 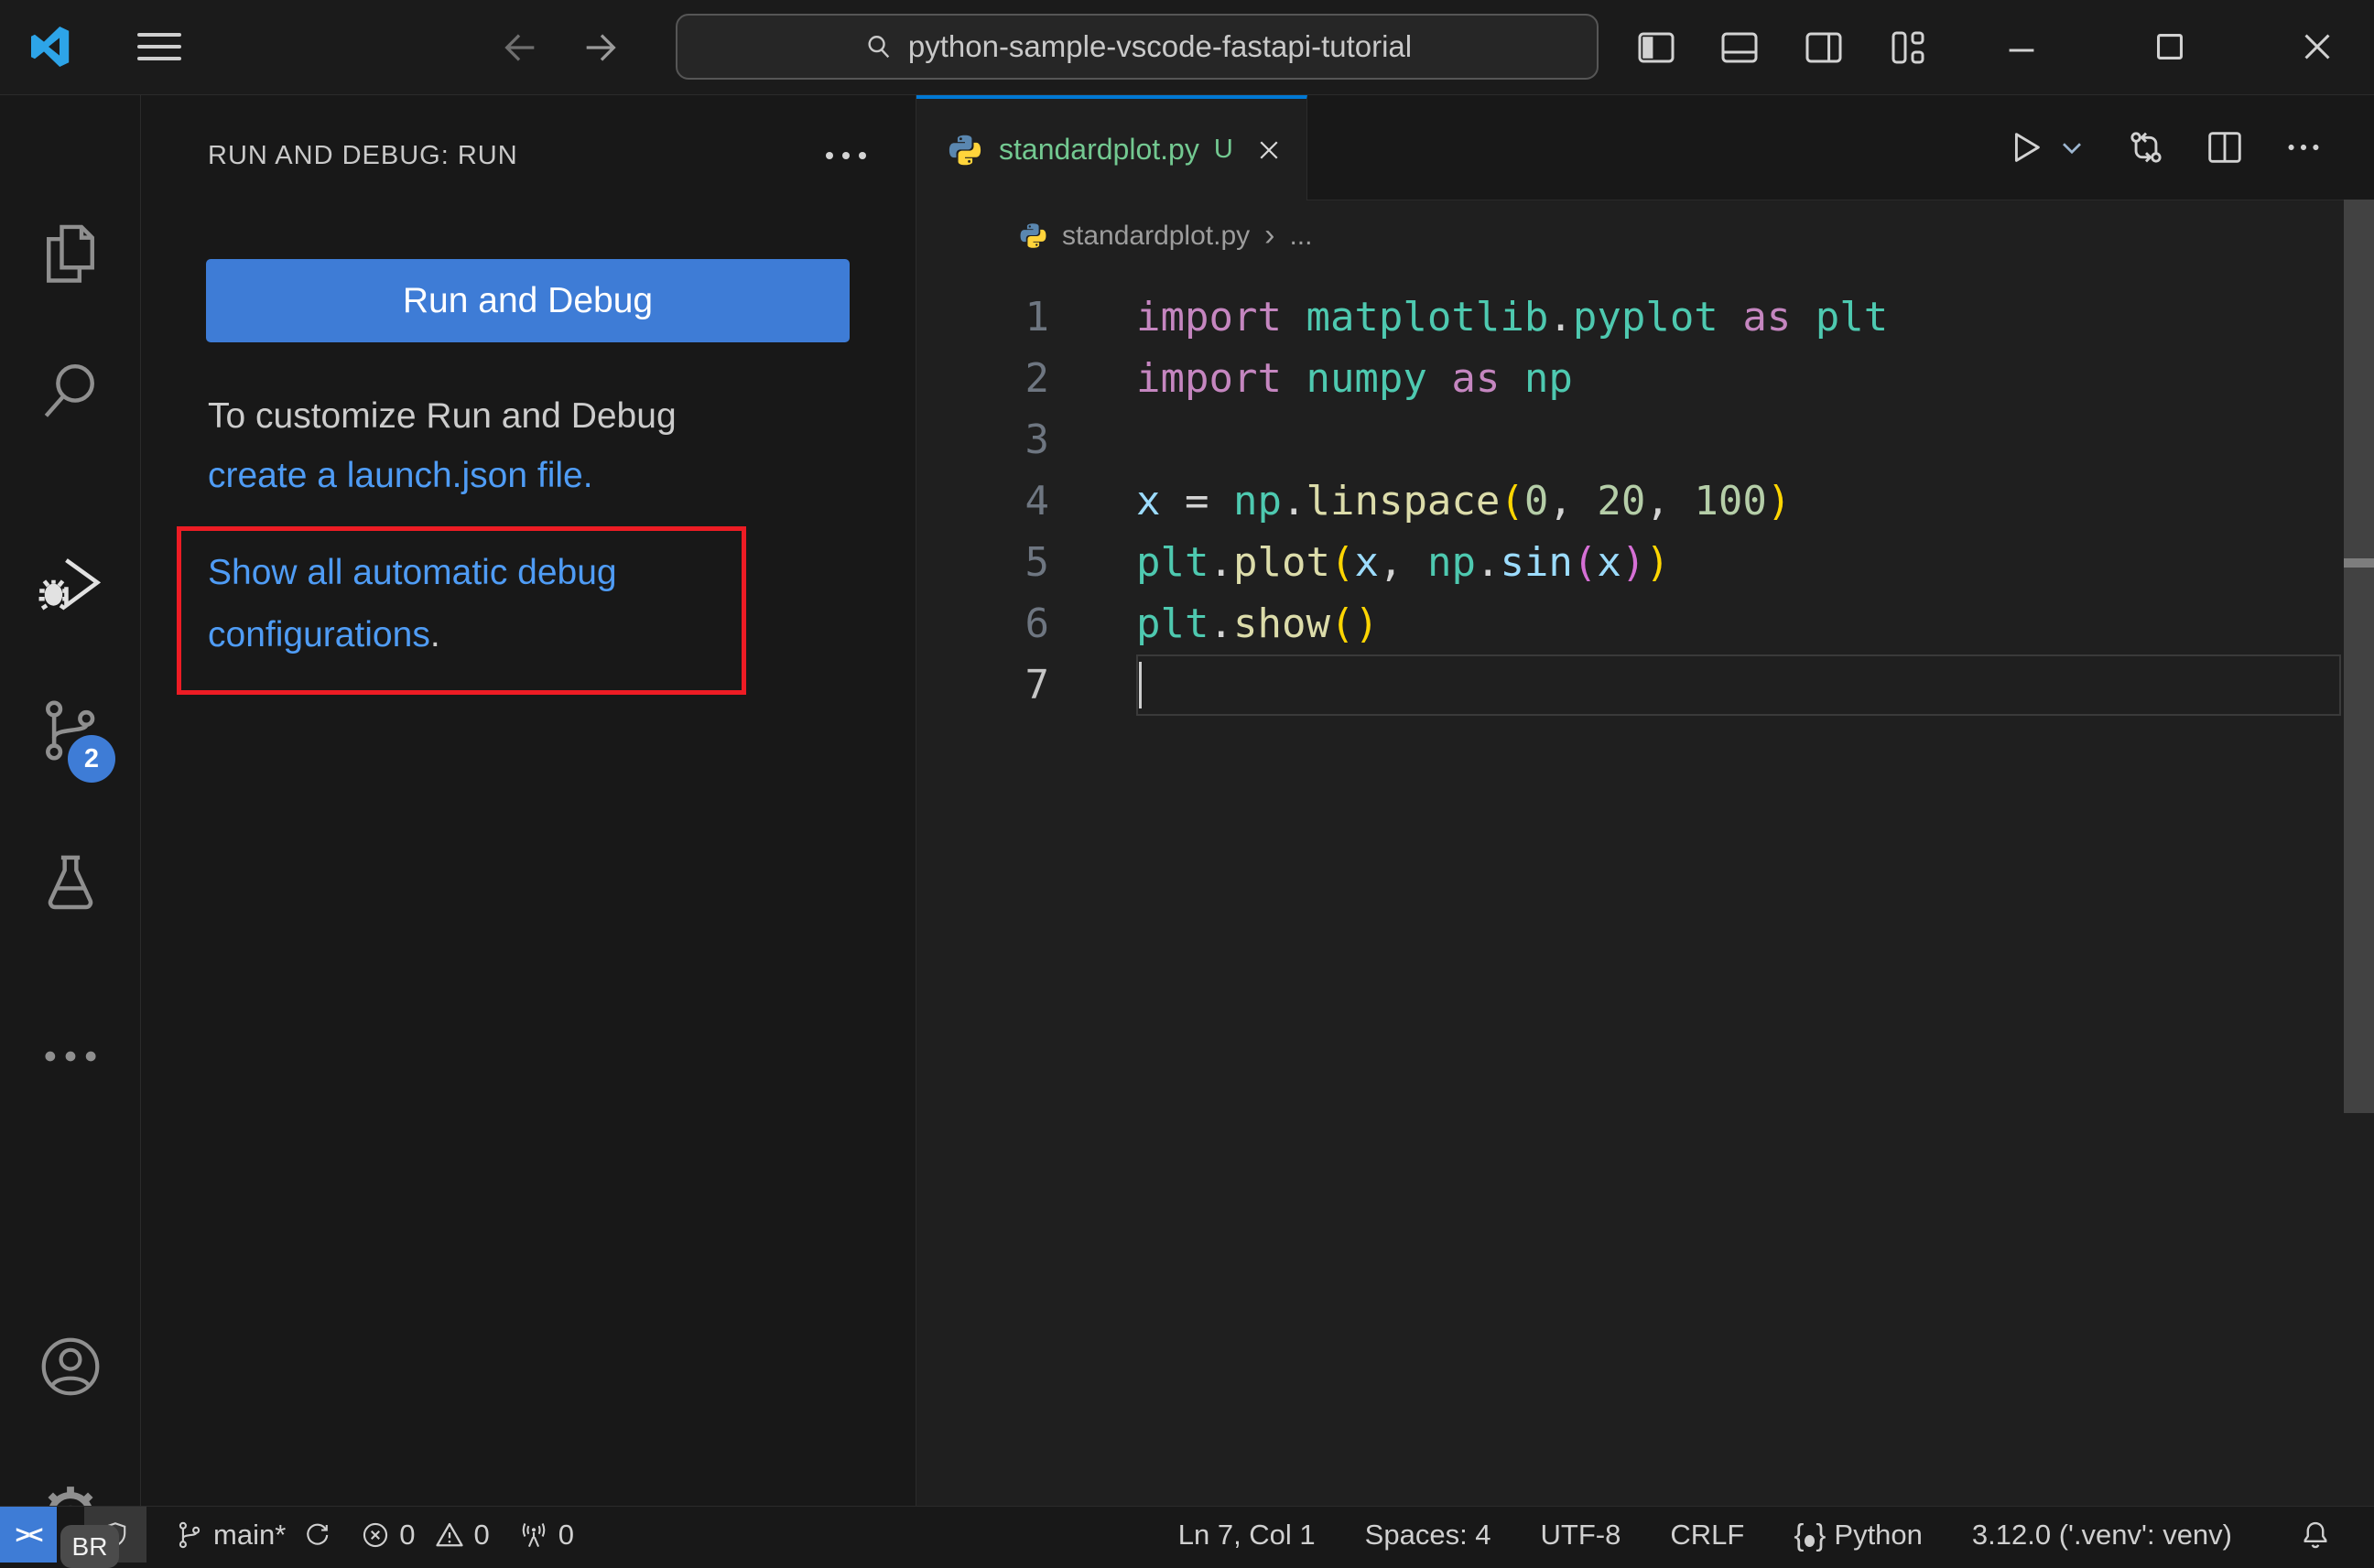 I want to click on code-text: x = np.linspace(0, 20, 100), so click(x=1464, y=501).